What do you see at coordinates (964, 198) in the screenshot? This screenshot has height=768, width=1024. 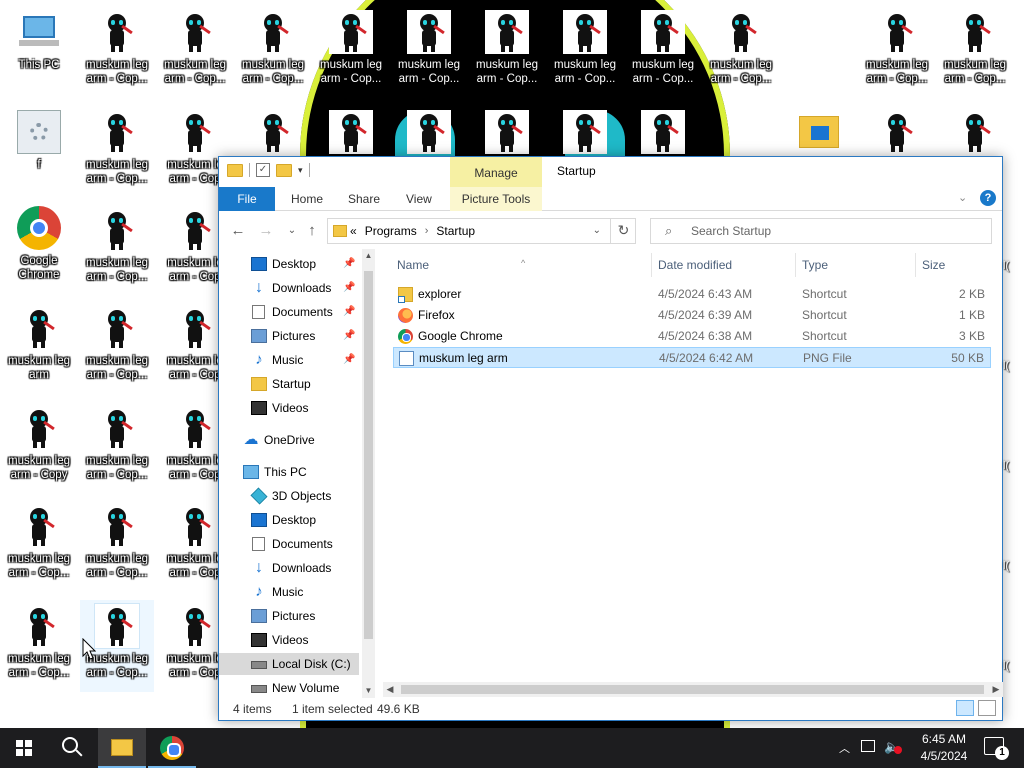 I see `expand-ribbon-icon: ⌄` at bounding box center [964, 198].